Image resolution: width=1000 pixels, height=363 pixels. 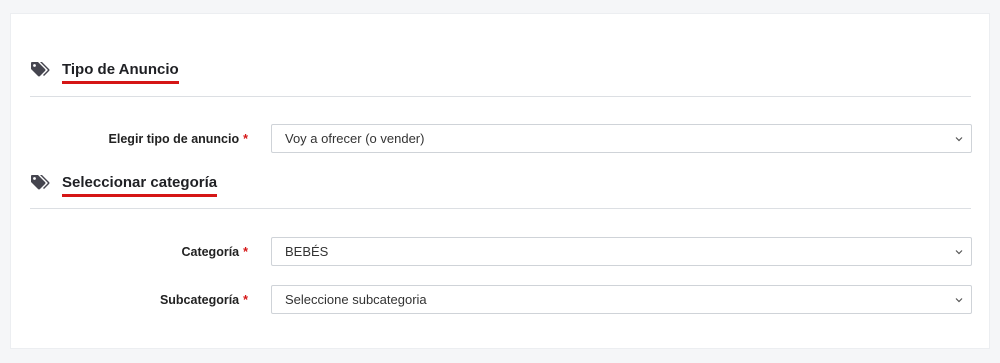 What do you see at coordinates (621, 251) in the screenshot?
I see `categoria-select: BEBÉS` at bounding box center [621, 251].